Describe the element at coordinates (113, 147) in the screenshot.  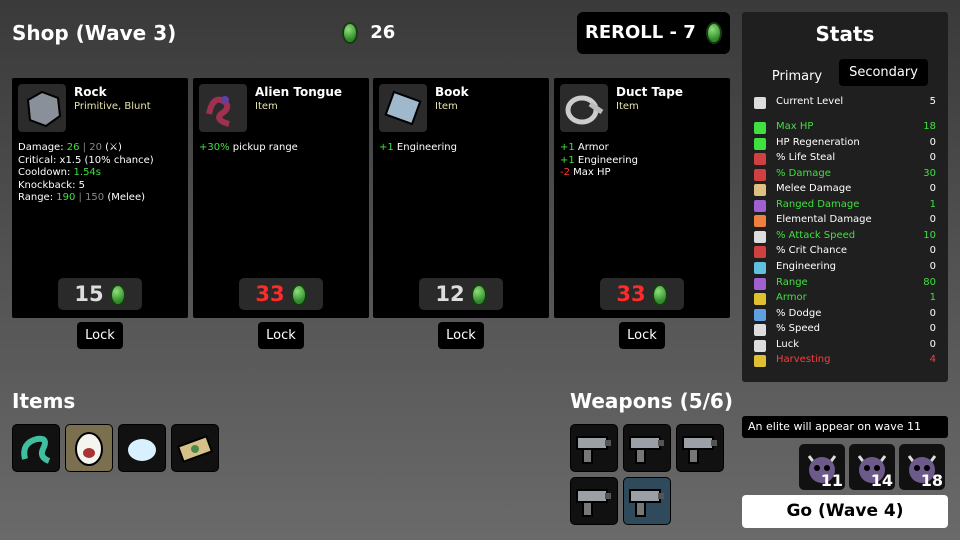
I see `stat-segment: (⚔)` at that location.